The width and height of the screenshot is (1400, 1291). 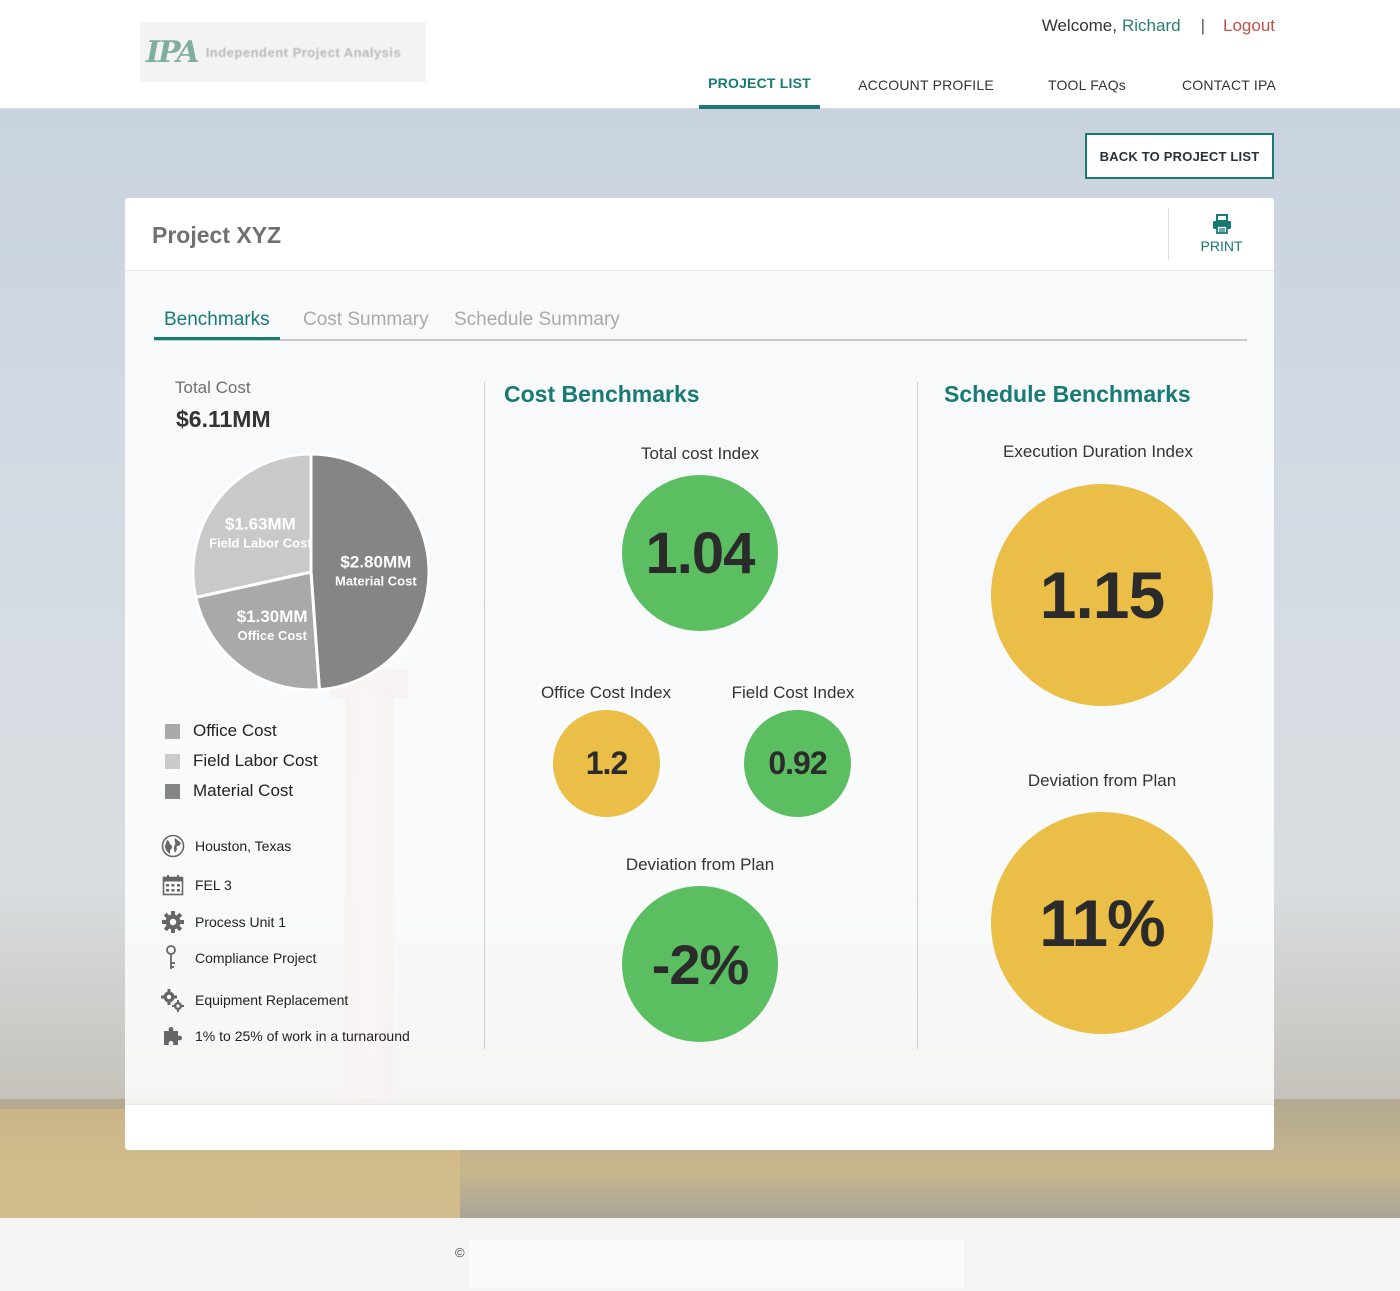 What do you see at coordinates (173, 846) in the screenshot?
I see `globe-icon` at bounding box center [173, 846].